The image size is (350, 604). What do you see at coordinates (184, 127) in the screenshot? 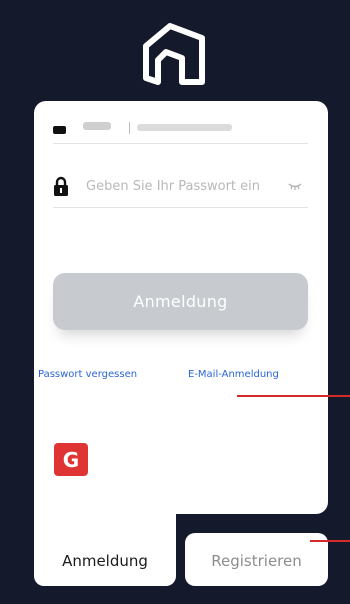
I see `phone-placeholder` at bounding box center [184, 127].